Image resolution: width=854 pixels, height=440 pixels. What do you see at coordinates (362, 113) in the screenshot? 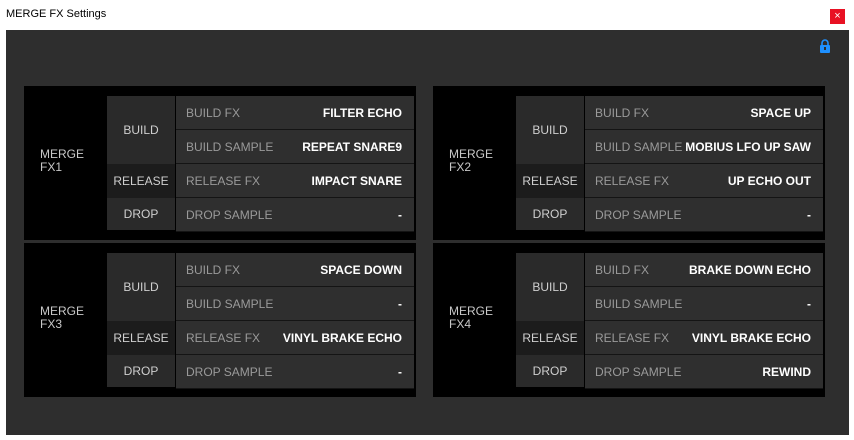
I see `row-value: FILTER ECHO` at bounding box center [362, 113].